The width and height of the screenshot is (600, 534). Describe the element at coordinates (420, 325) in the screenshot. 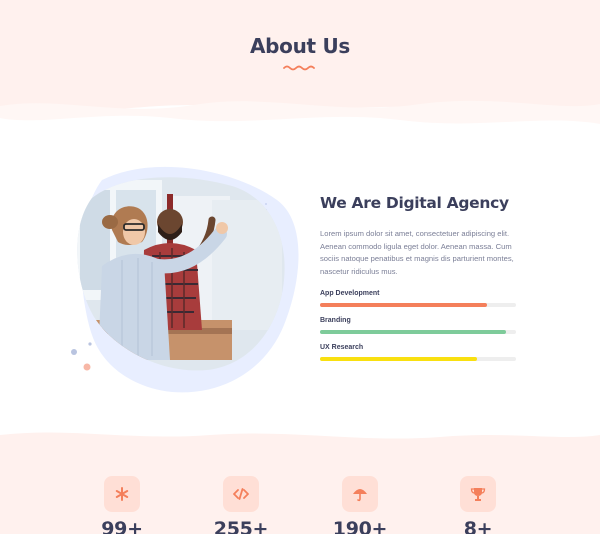

I see `skill-branding: Branding` at that location.